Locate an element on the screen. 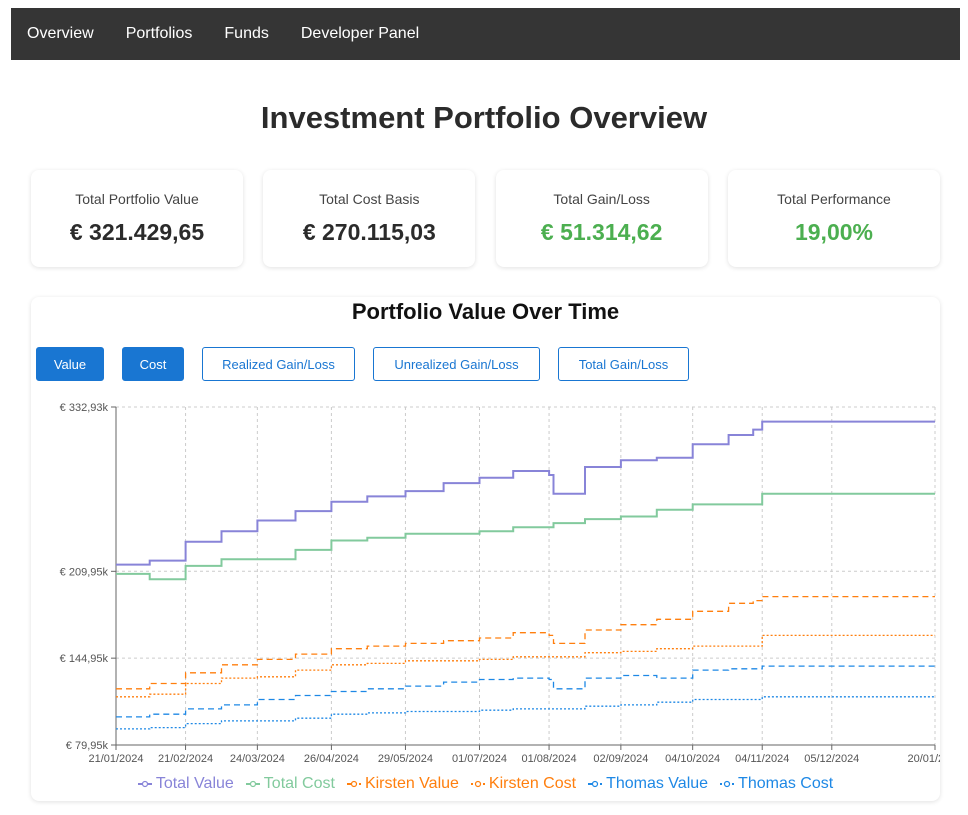 The height and width of the screenshot is (815, 968). legend-item-total-value: Total Value is located at coordinates (185, 784).